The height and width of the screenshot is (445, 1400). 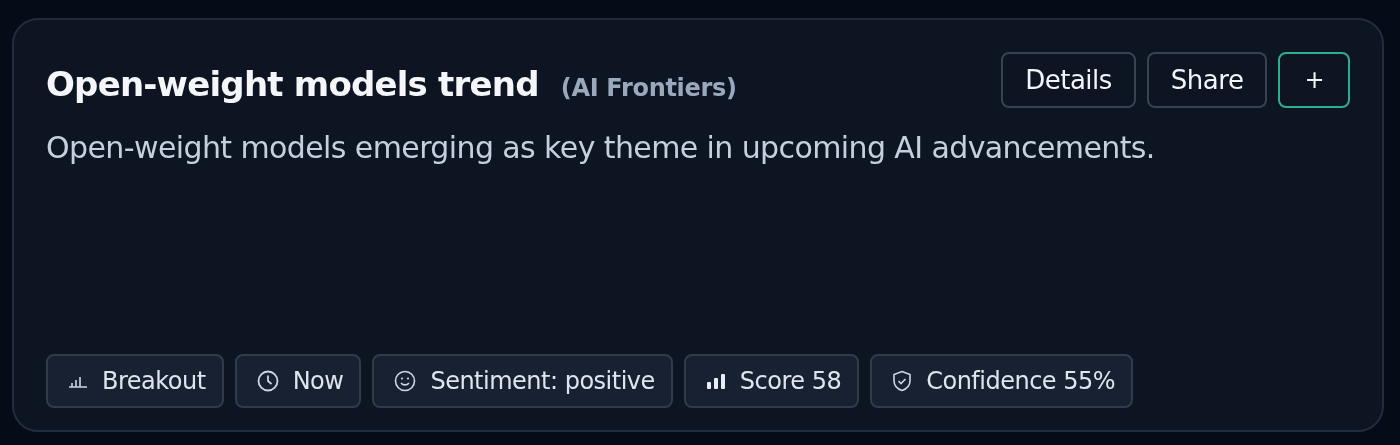 I want to click on smiley-icon, so click(x=405, y=381).